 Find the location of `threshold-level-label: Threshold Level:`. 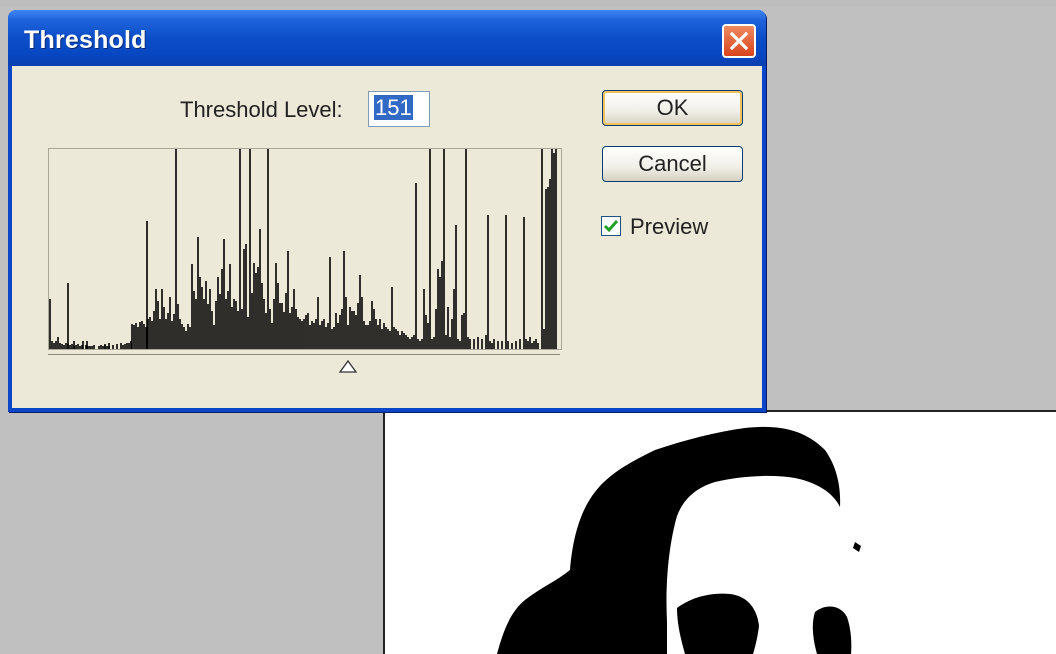

threshold-level-label: Threshold Level: is located at coordinates (261, 109).